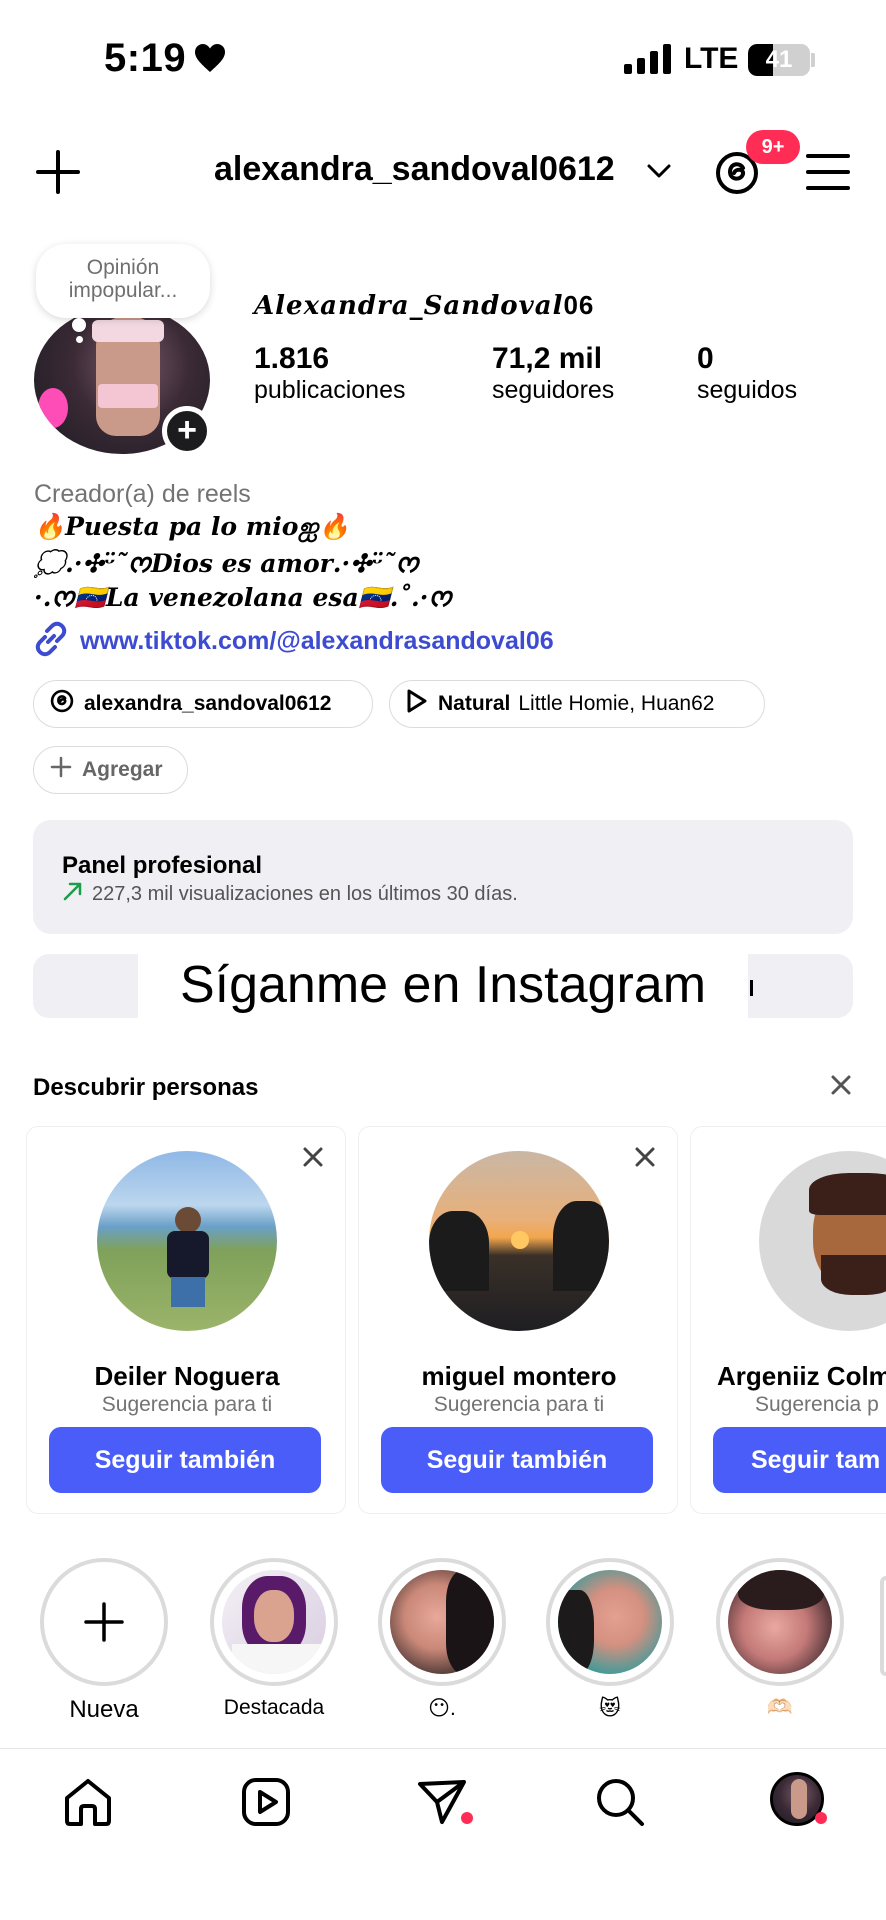 This screenshot has width=886, height=1920. What do you see at coordinates (226, 563) in the screenshot?
I see `bio-line: 💭.·✣ᵕ̈῀ᰔ𝑫𝒊𝒐𝒔 𝒆𝒔 𝒂𝒎𝒐𝒓.·✣ᵕ̈῀ᰔ` at bounding box center [226, 563].